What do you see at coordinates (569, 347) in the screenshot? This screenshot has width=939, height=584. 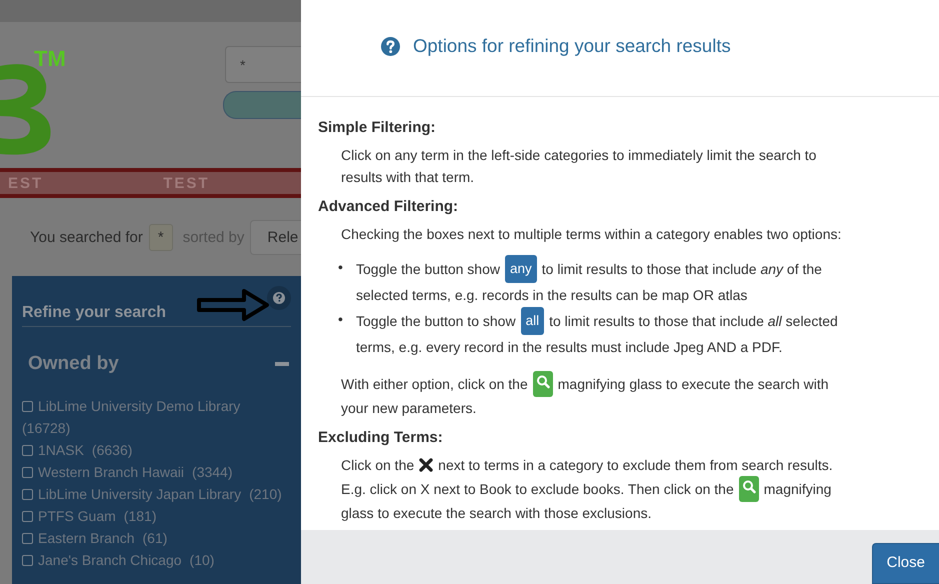 I see `help-text: terms, e.g. every record in the results must include Jpeg AND a PDF.` at bounding box center [569, 347].